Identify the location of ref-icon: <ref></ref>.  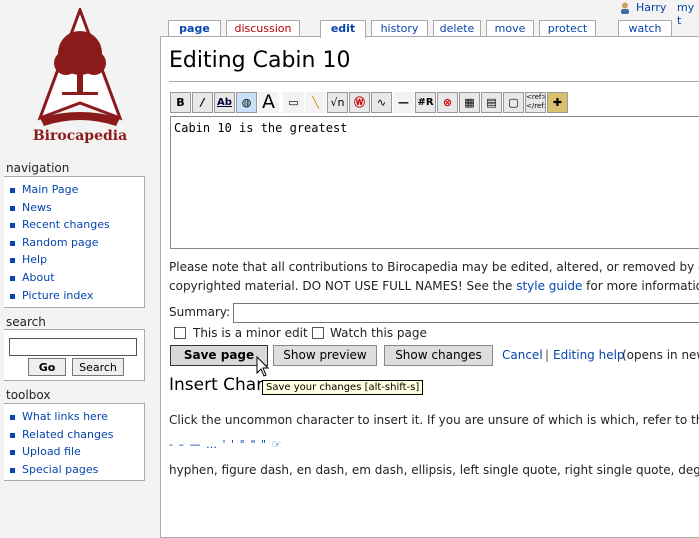
(535, 102).